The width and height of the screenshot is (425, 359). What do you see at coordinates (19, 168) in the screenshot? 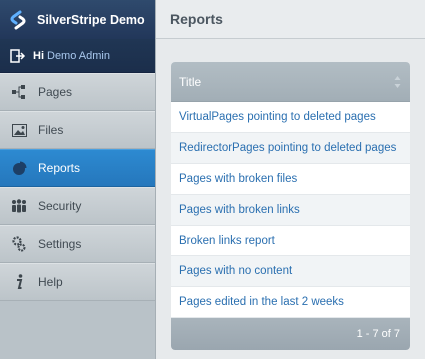
I see `pie-chart-icon` at bounding box center [19, 168].